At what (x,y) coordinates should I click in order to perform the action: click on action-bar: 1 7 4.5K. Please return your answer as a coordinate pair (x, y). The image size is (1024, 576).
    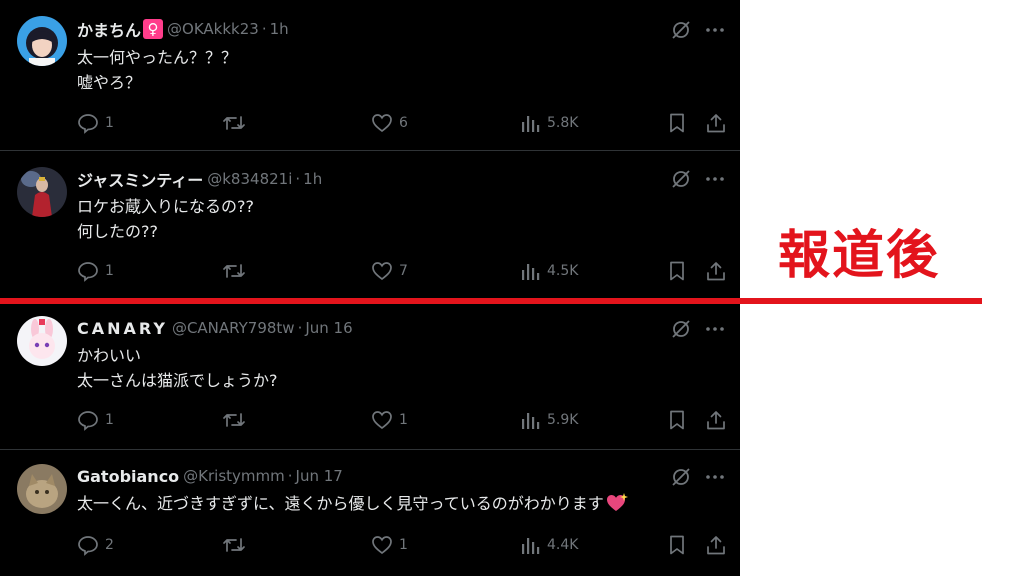
    Looking at the image, I should click on (370, 272).